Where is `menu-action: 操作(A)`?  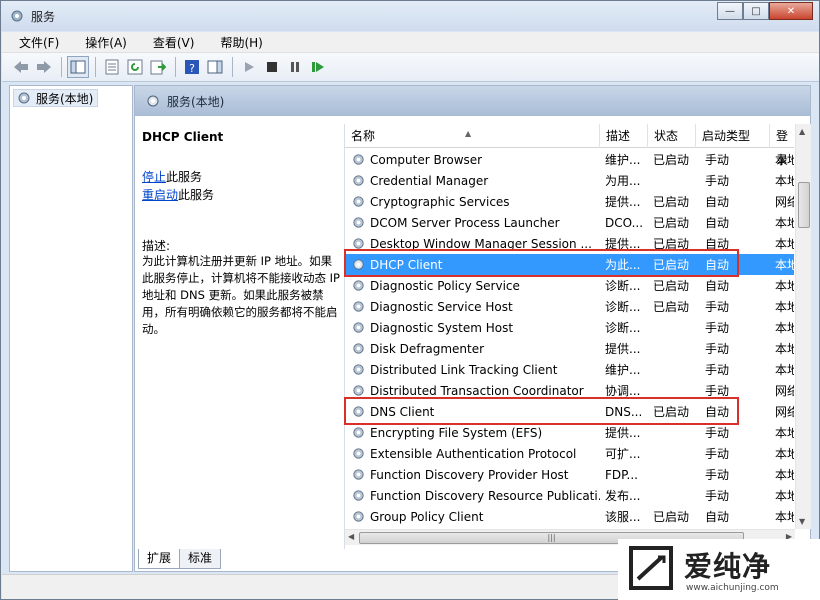 menu-action: 操作(A) is located at coordinates (102, 42).